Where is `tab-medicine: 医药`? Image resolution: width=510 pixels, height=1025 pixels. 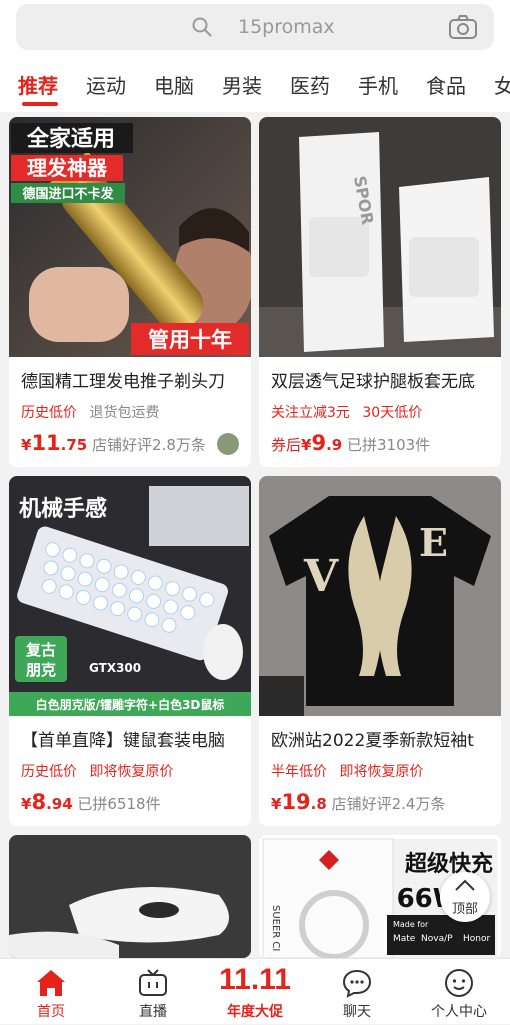
tab-medicine: 医药 is located at coordinates (310, 84).